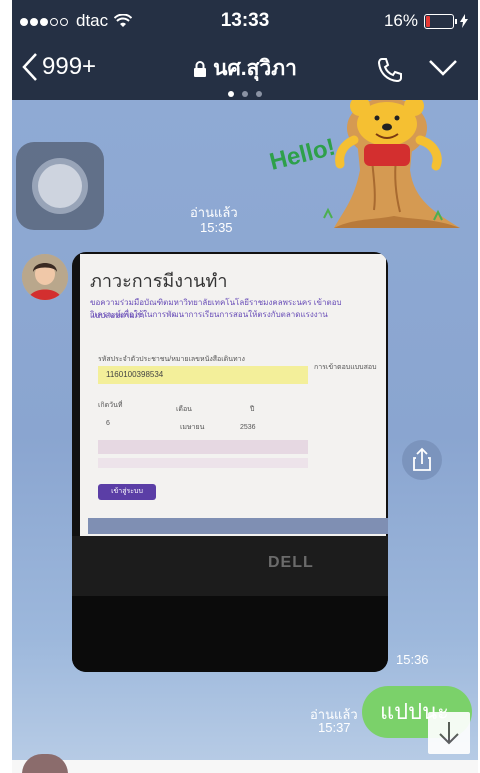 The height and width of the screenshot is (773, 480). I want to click on share-button, so click(422, 460).